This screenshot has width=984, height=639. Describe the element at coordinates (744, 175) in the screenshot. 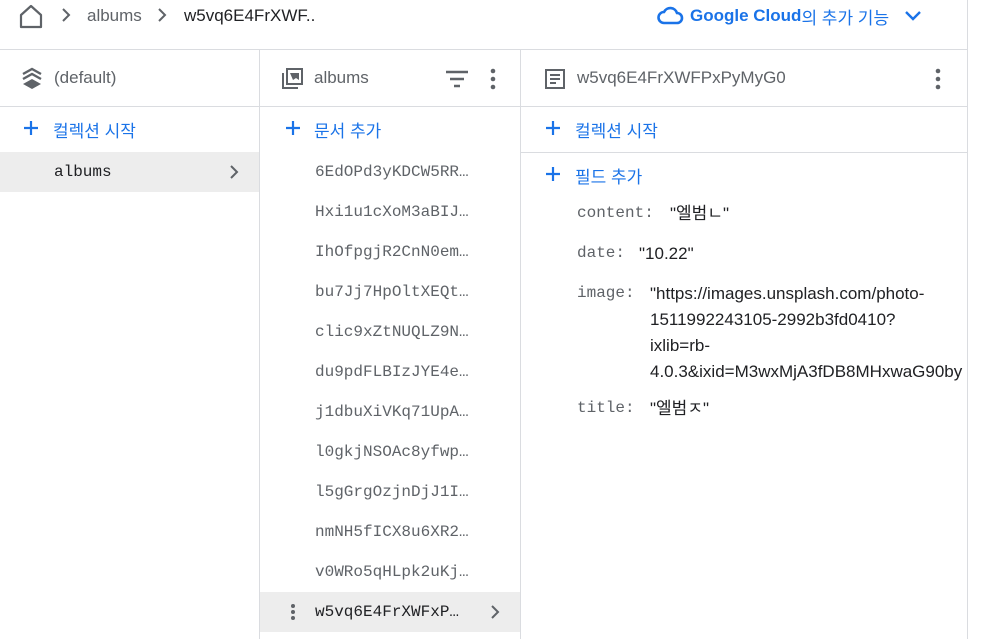

I see `add-field-button: 필드 추가` at that location.